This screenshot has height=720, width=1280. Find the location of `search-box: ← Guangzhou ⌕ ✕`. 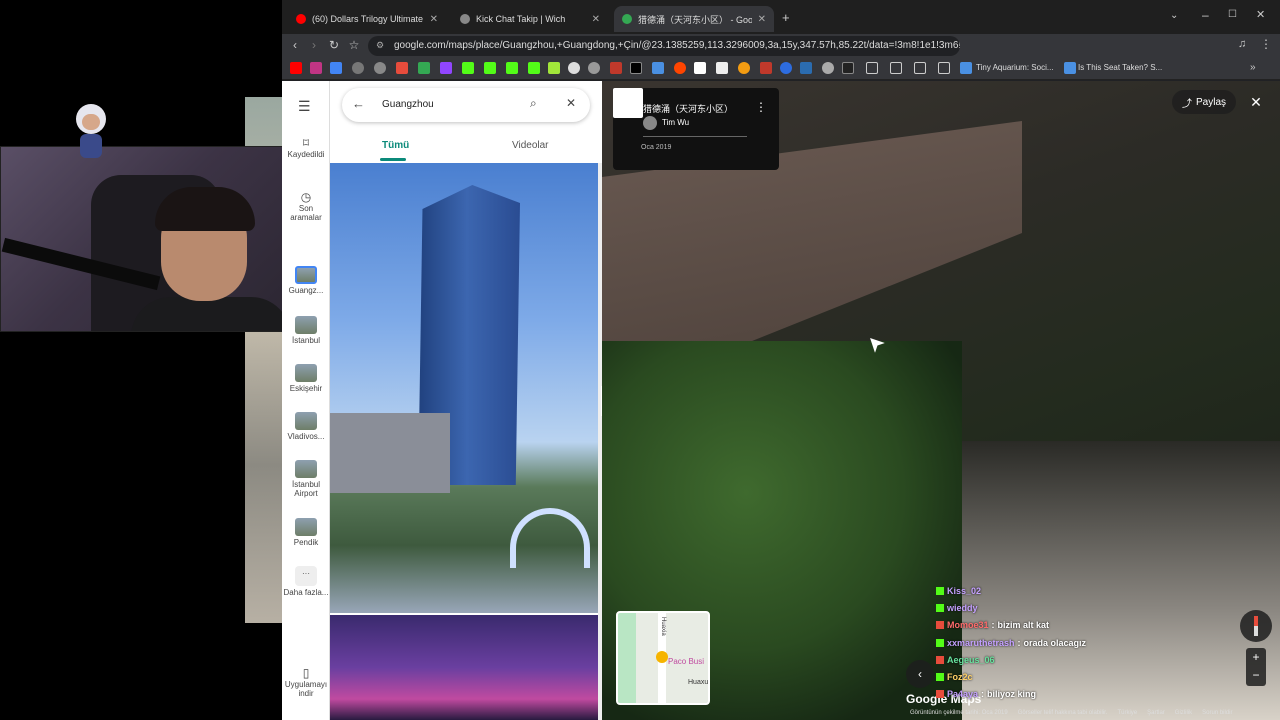

search-box: ← Guangzhou ⌕ ✕ is located at coordinates (466, 105).